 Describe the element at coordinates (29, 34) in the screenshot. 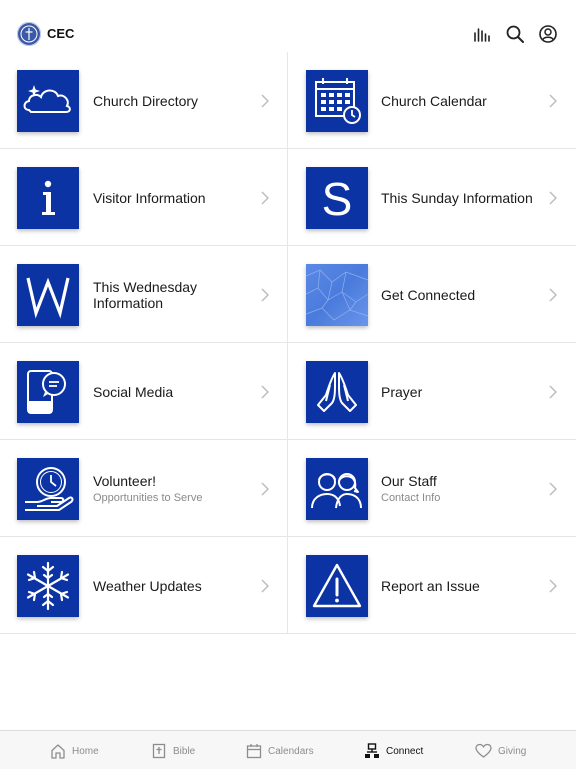

I see `cec-logo-icon` at that location.